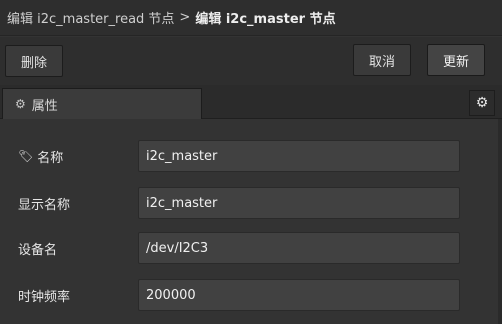  Describe the element at coordinates (299, 203) in the screenshot. I see `display-name-input` at that location.